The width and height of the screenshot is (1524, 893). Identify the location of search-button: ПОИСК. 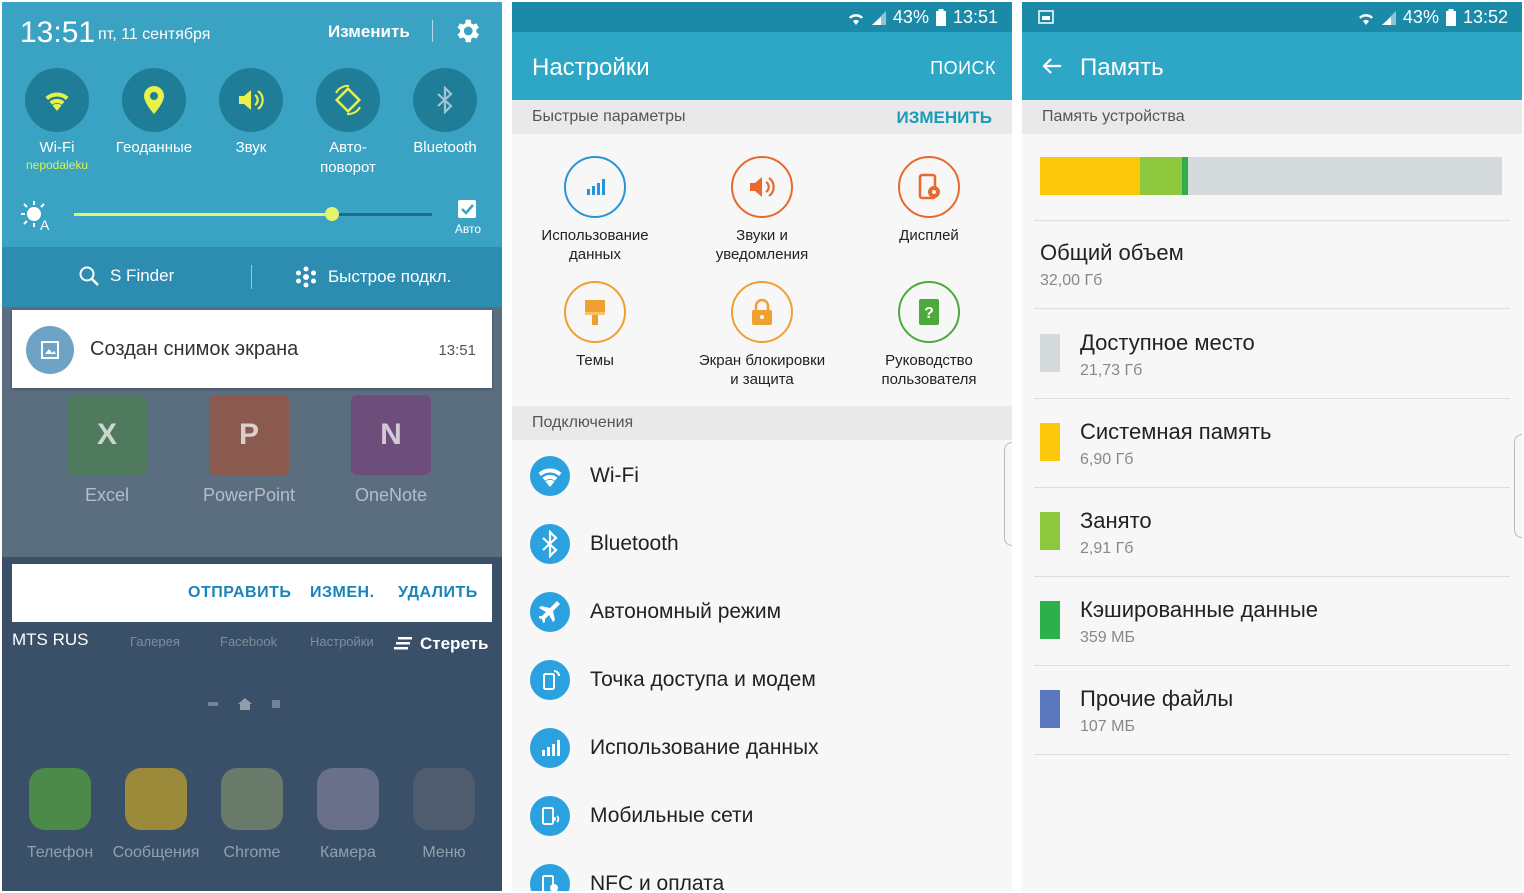
(963, 68).